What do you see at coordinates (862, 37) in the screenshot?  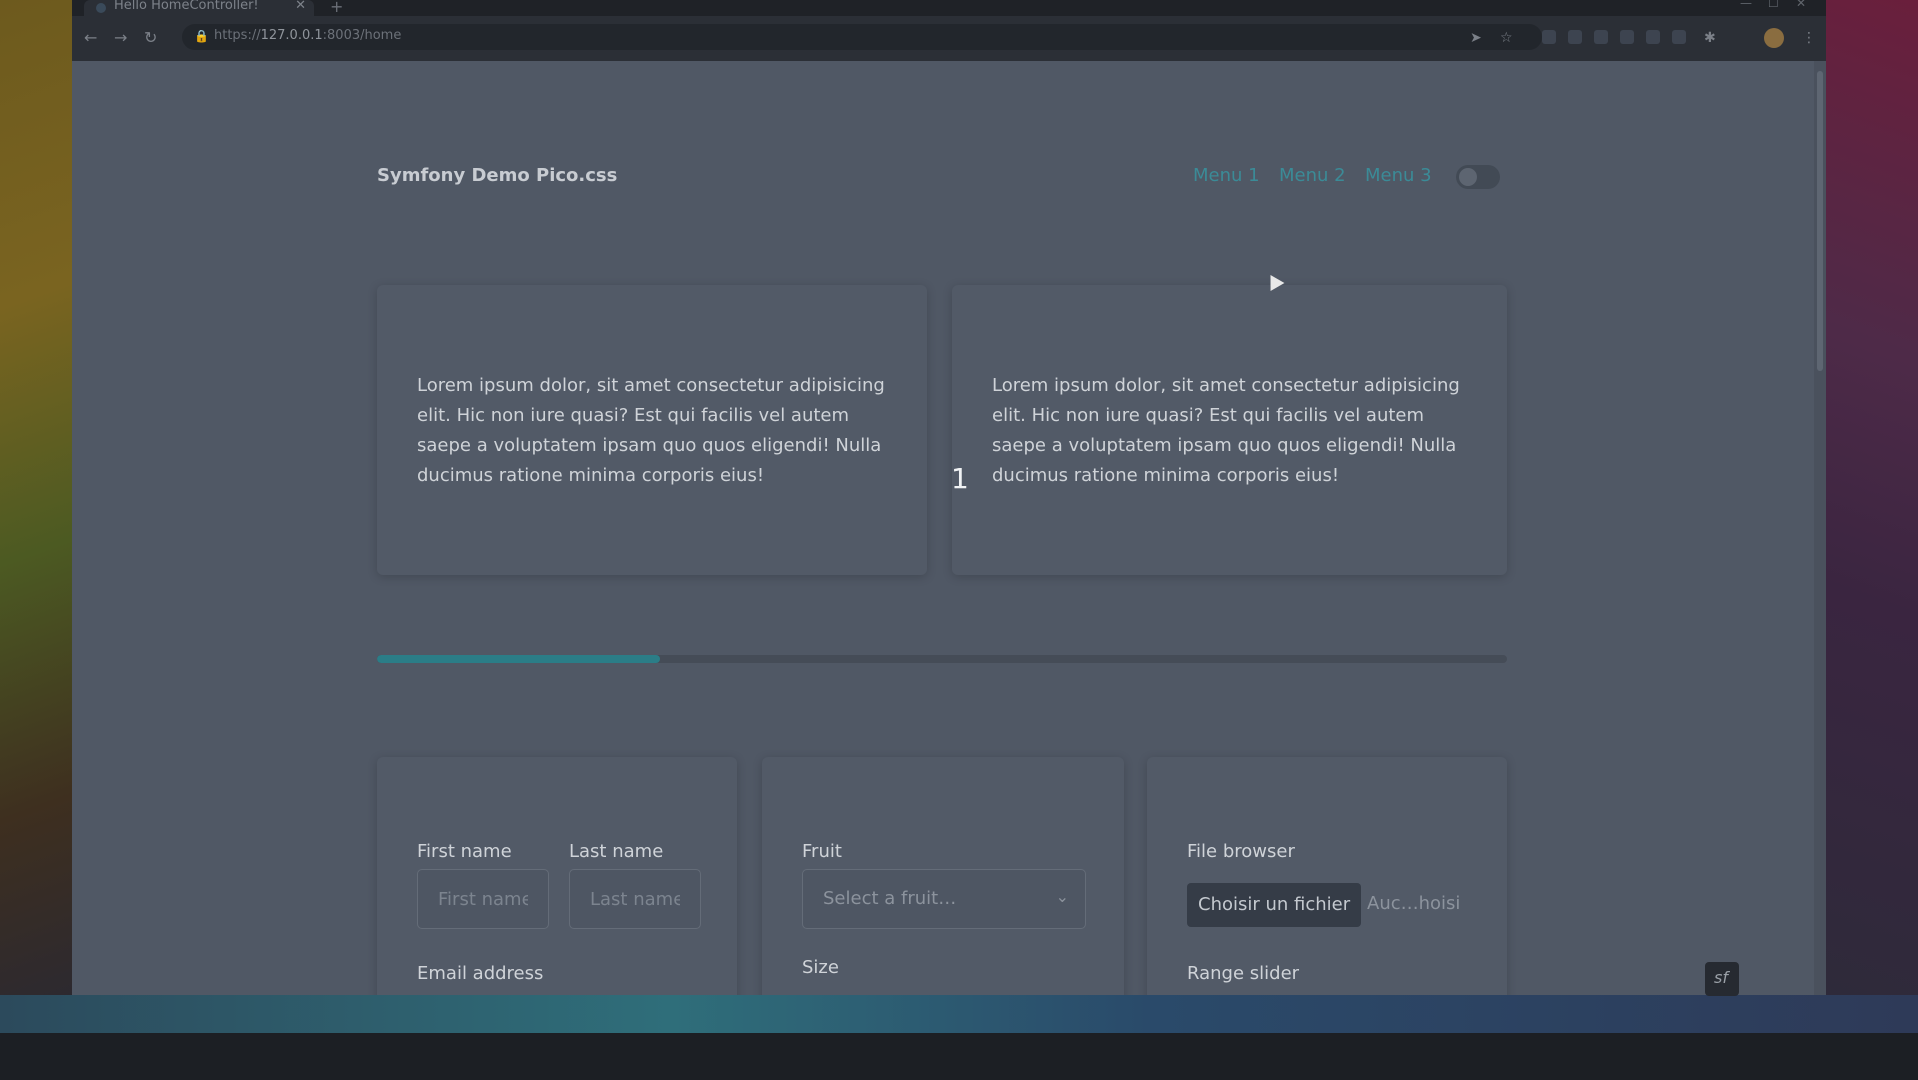 I see `address-bar: 🔒 https://127.0.0.1:8003/home` at bounding box center [862, 37].